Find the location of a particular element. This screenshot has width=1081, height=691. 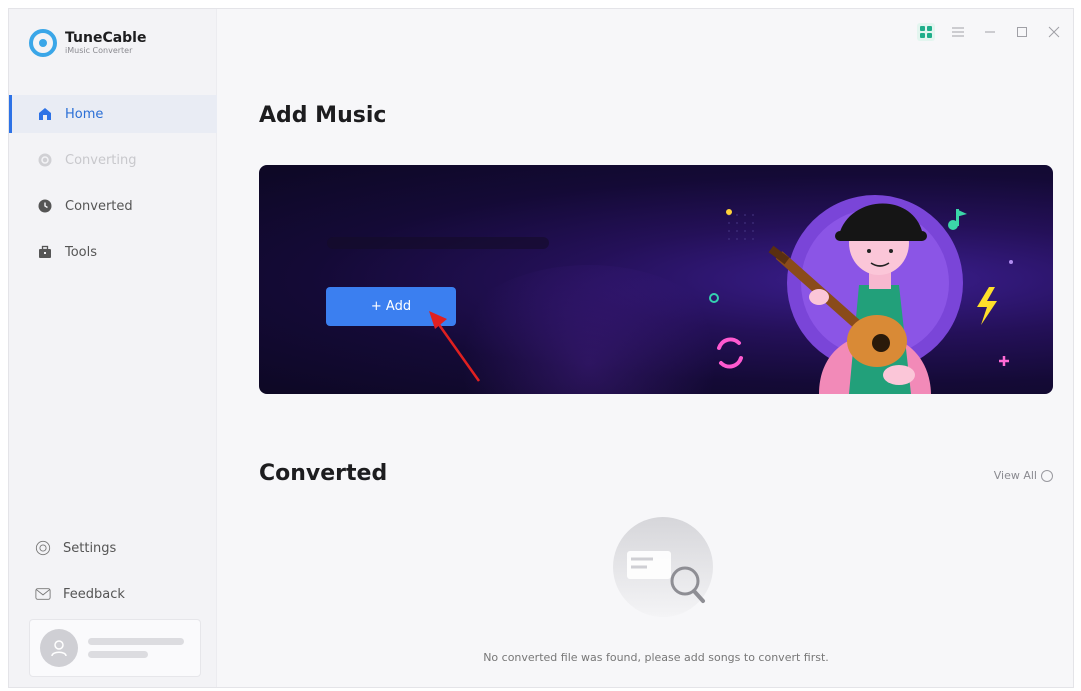

converted-title: Converted is located at coordinates (323, 473).